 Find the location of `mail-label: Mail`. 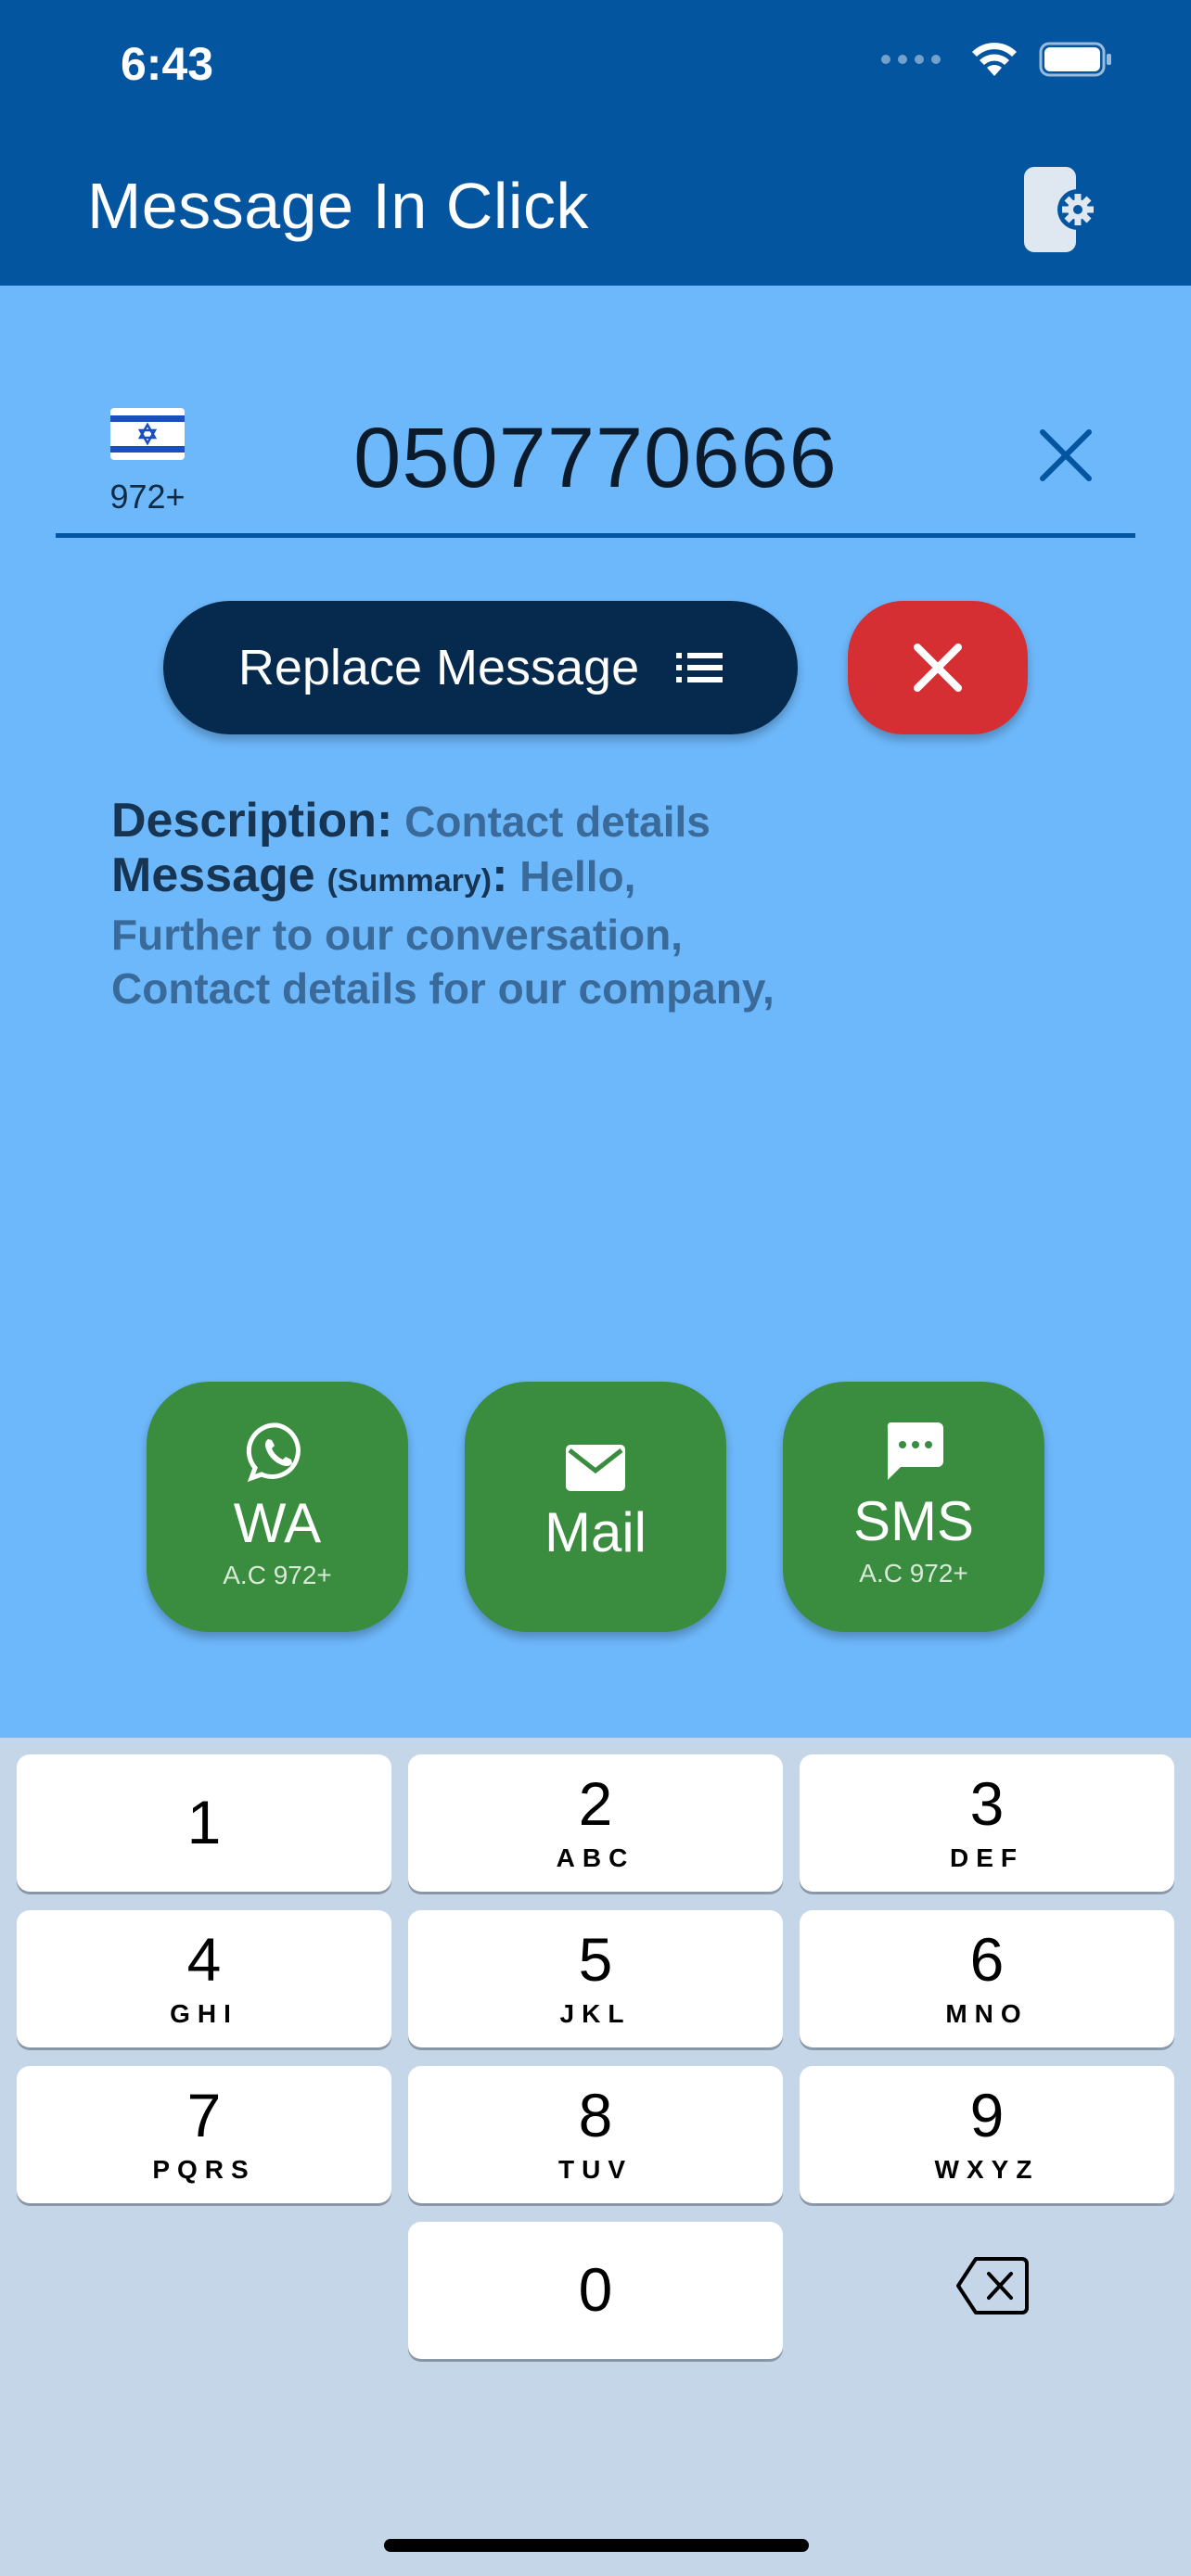

mail-label: Mail is located at coordinates (595, 1532).